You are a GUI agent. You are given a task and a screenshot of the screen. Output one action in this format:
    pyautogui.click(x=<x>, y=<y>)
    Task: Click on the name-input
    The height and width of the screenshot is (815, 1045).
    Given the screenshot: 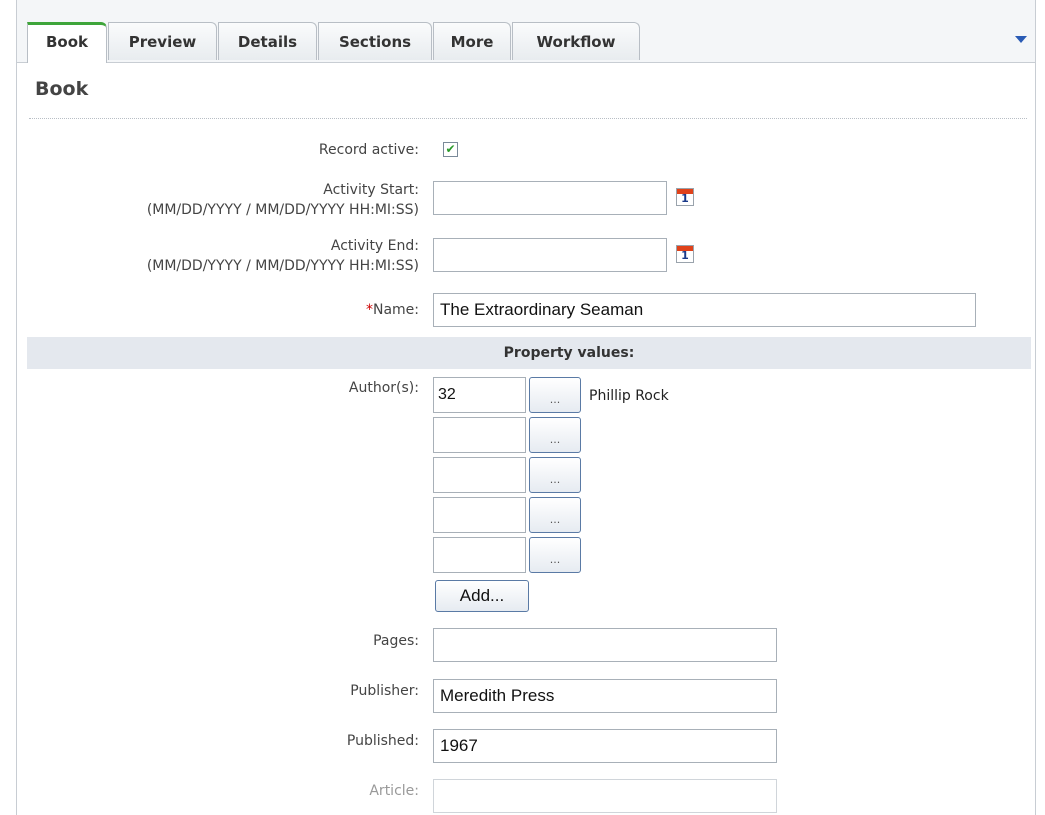 What is the action you would take?
    pyautogui.click(x=704, y=310)
    